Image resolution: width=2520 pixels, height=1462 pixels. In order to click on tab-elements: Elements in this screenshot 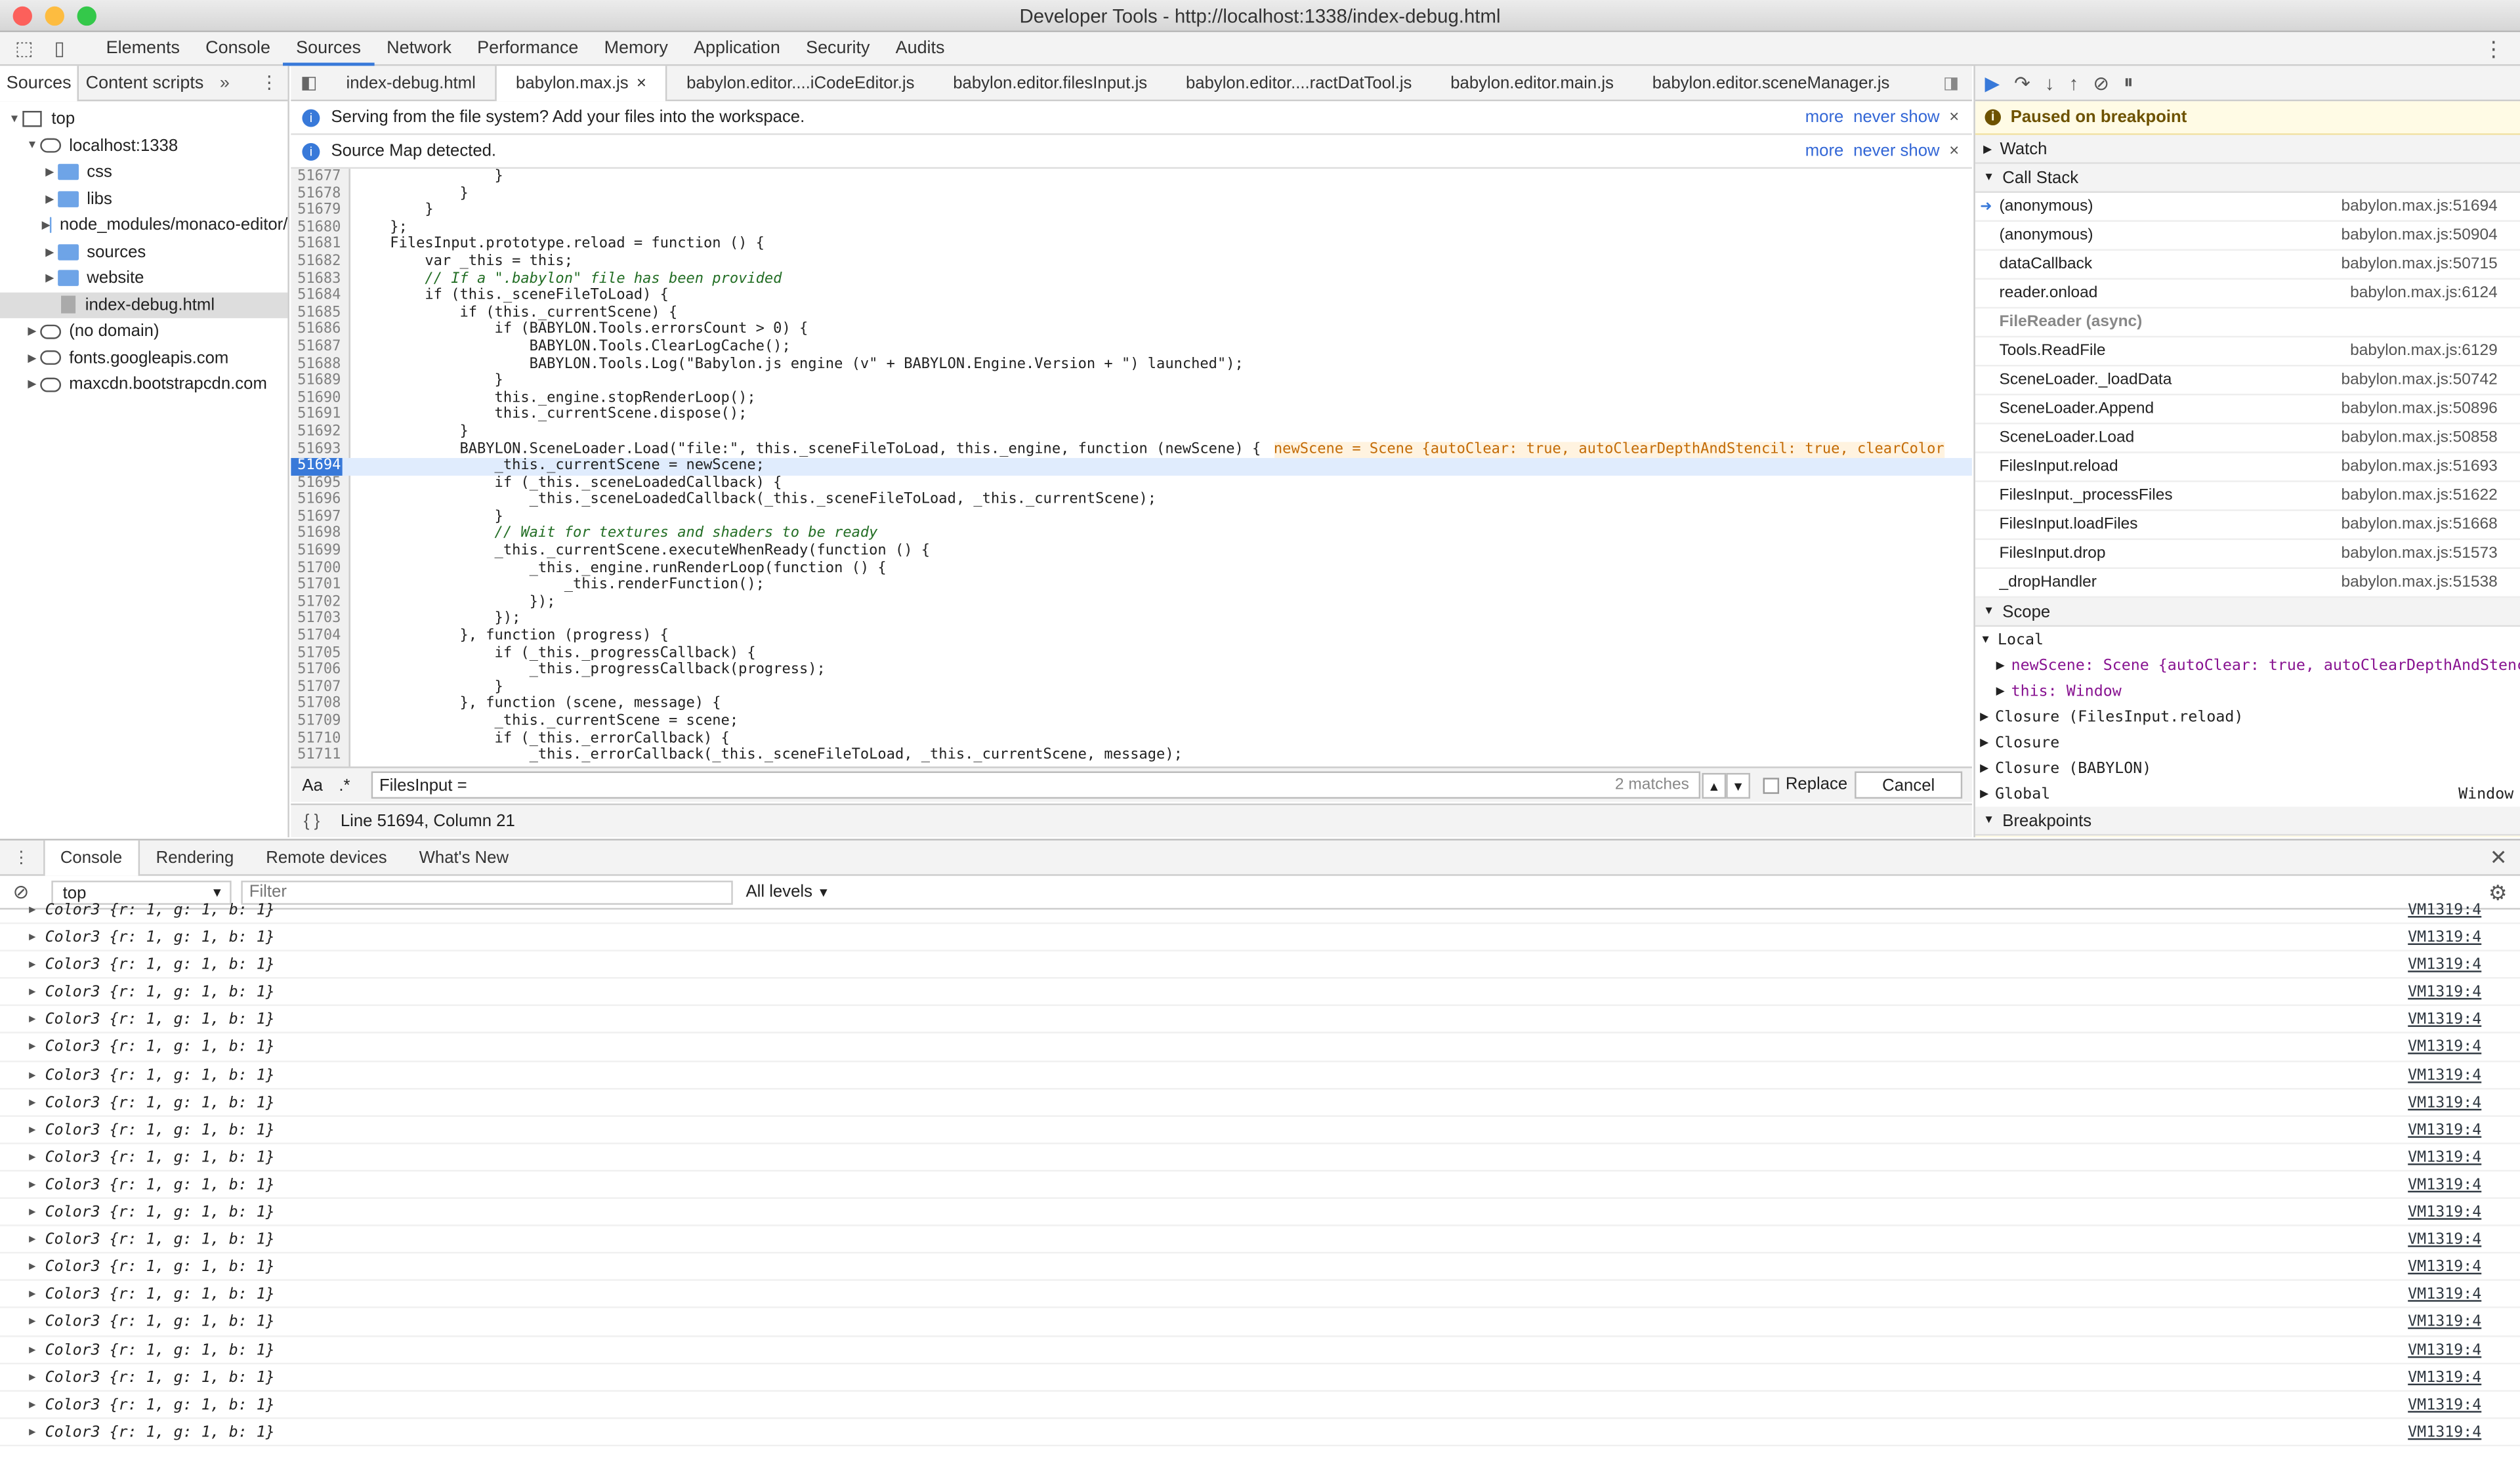, I will do `click(142, 48)`.